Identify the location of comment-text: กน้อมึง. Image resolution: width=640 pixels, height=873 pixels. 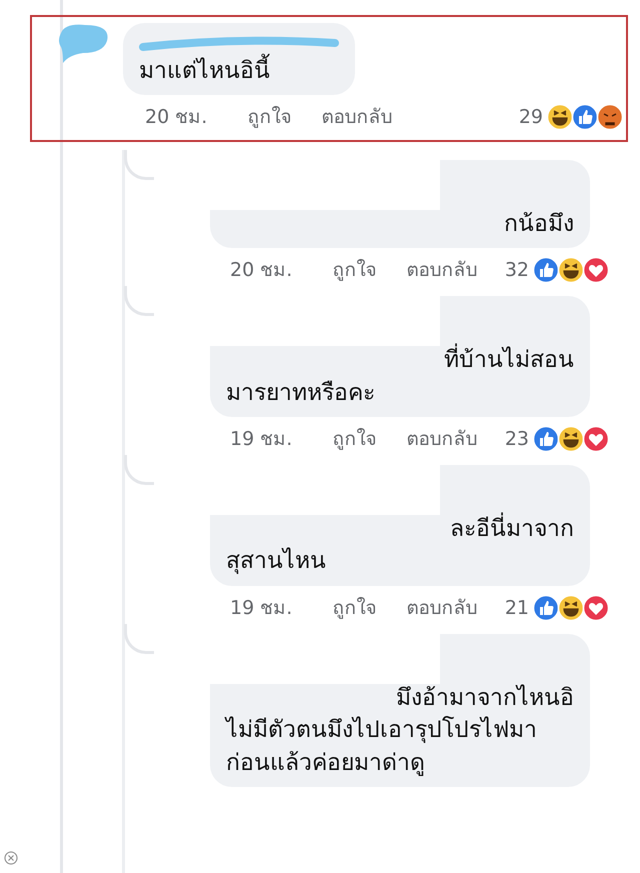
(538, 224).